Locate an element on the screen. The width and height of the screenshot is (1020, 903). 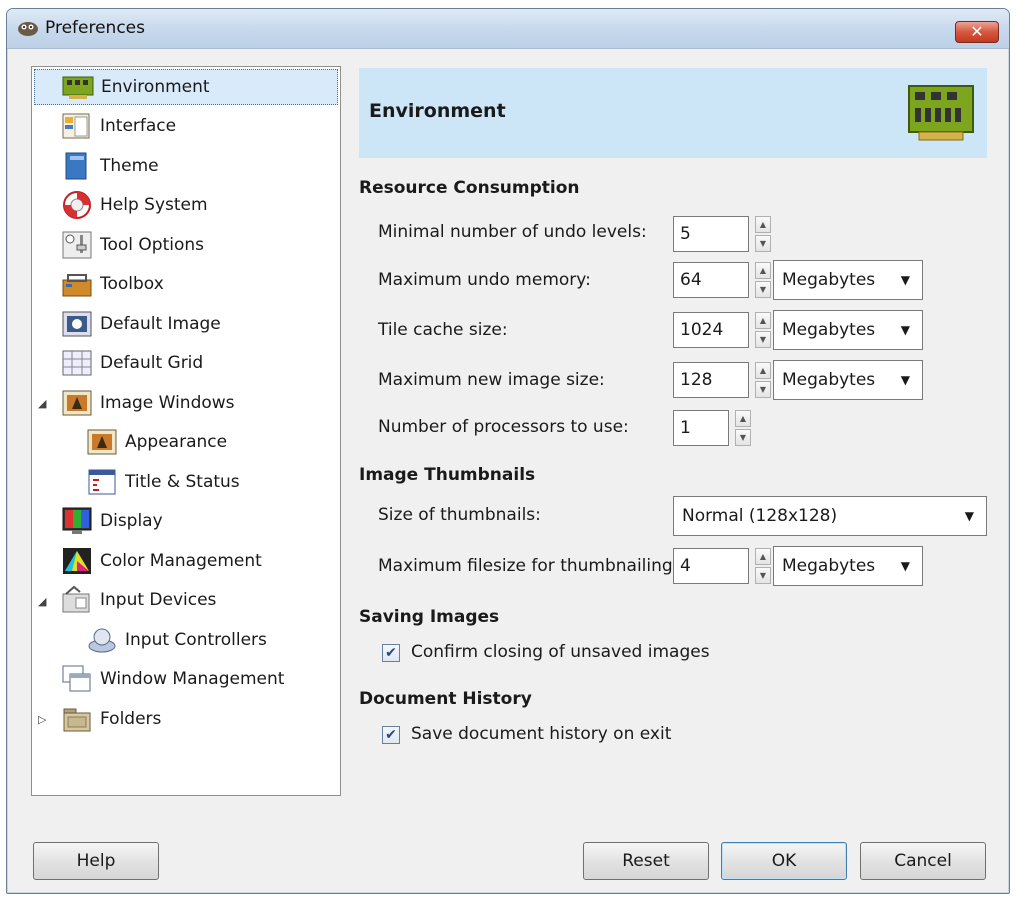
sidebar-item-theme: Theme is located at coordinates (109, 166).